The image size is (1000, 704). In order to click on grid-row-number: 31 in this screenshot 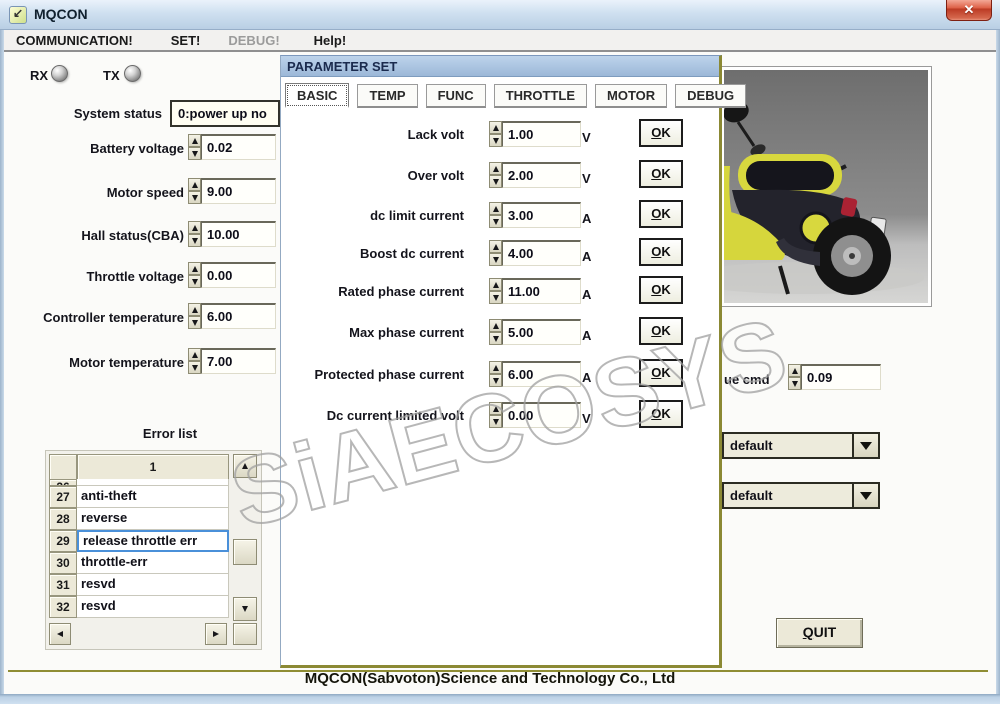, I will do `click(63, 585)`.